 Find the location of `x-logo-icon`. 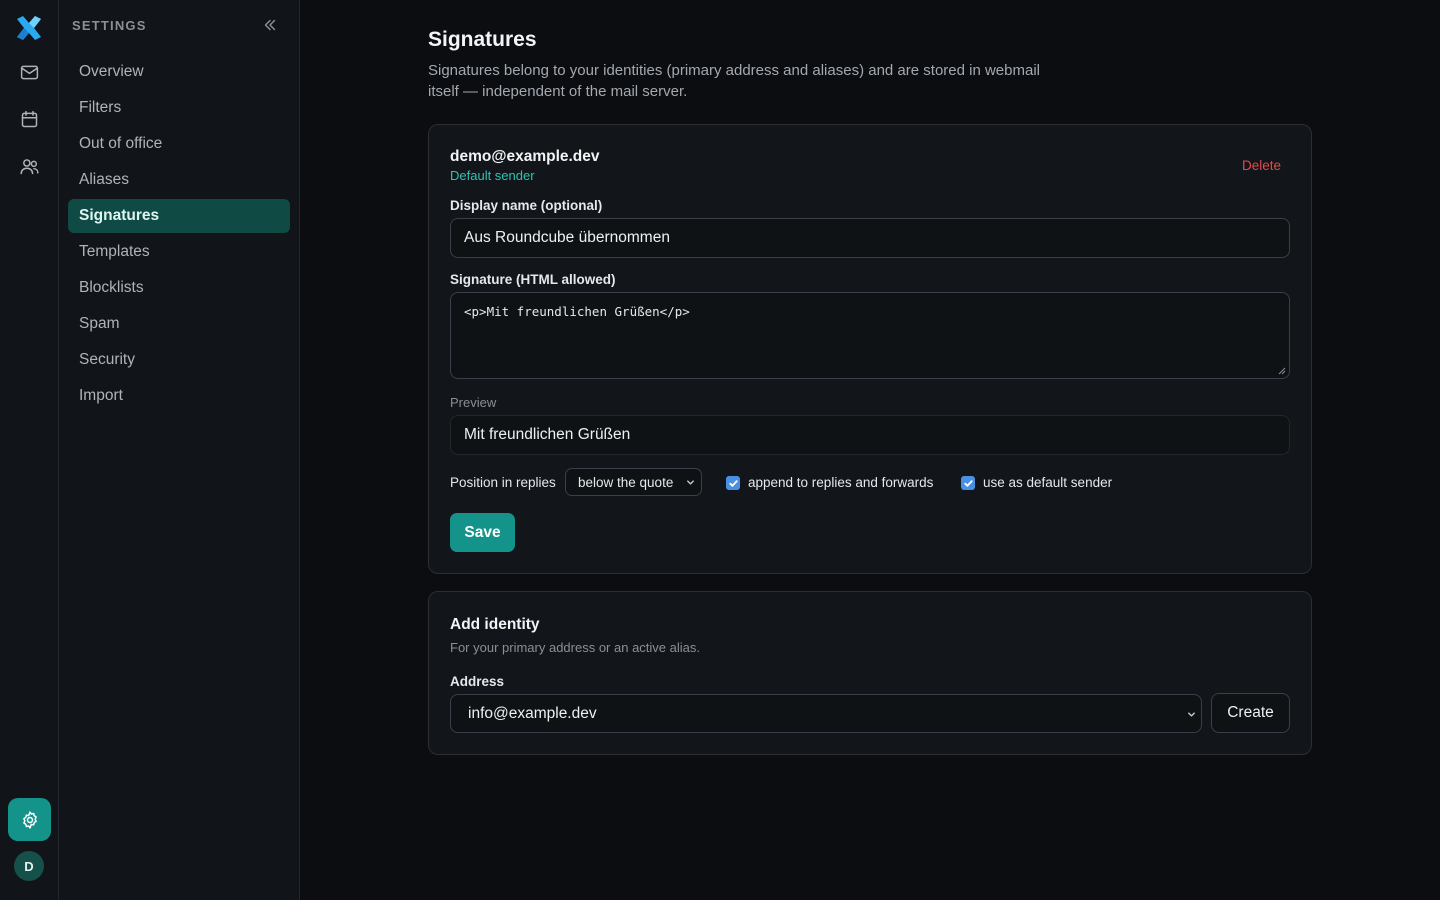

x-logo-icon is located at coordinates (29, 28).